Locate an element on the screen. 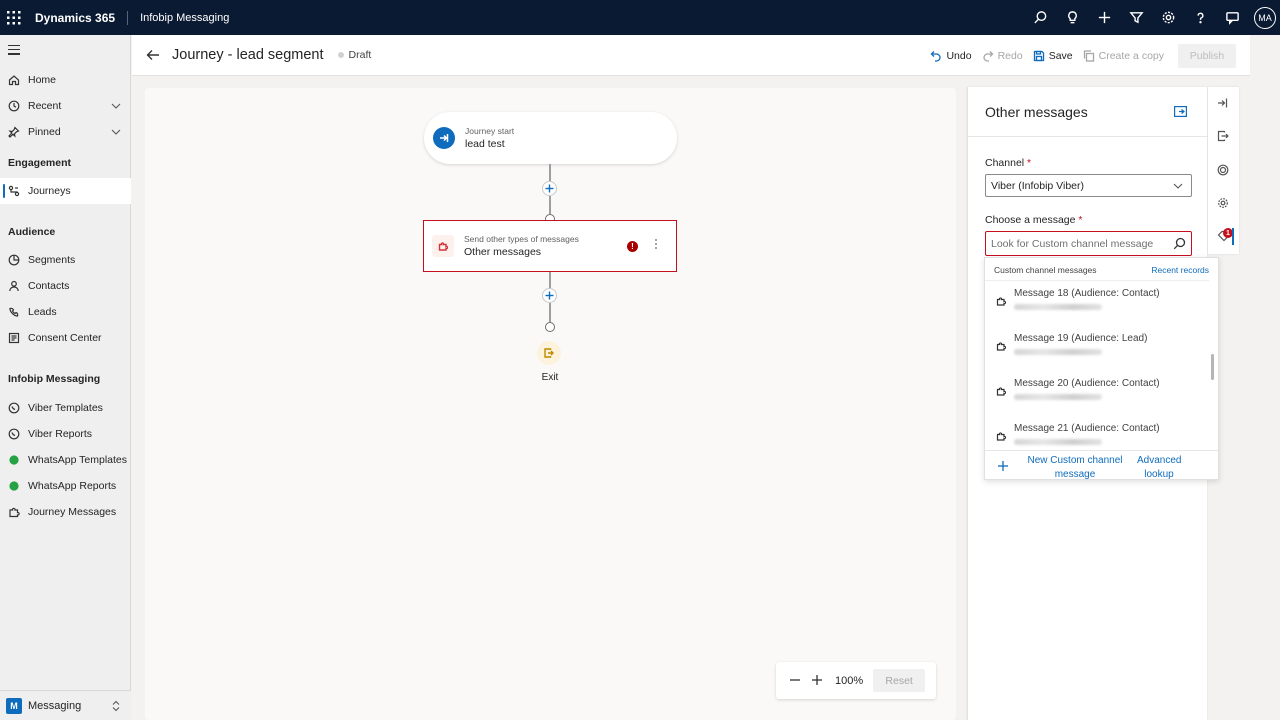 The image size is (1280, 720). channel-select: Viber (Infobip Viber) is located at coordinates (1088, 185).